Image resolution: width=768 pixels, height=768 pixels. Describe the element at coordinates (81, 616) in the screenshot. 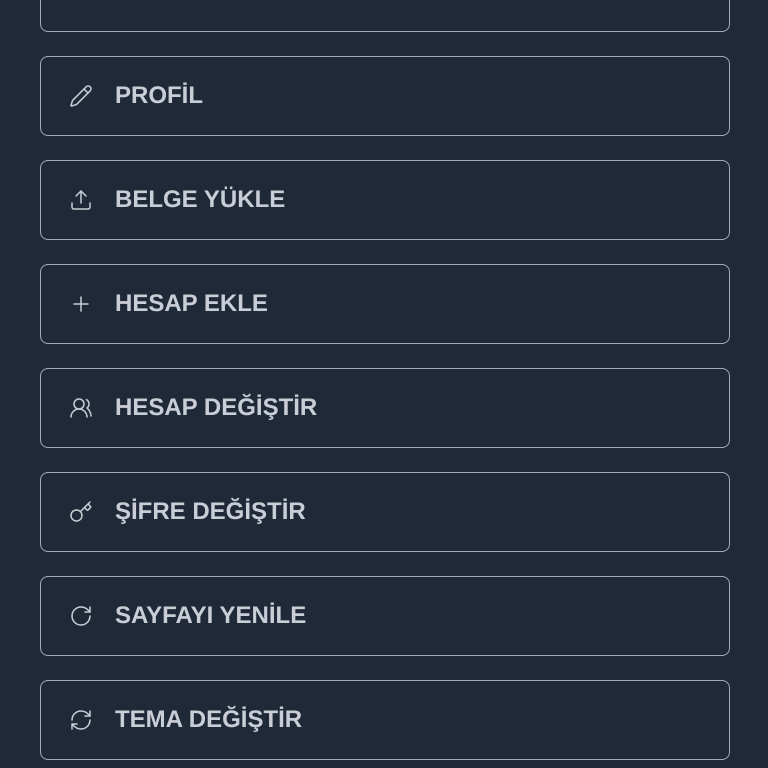

I see `reload-icon` at that location.